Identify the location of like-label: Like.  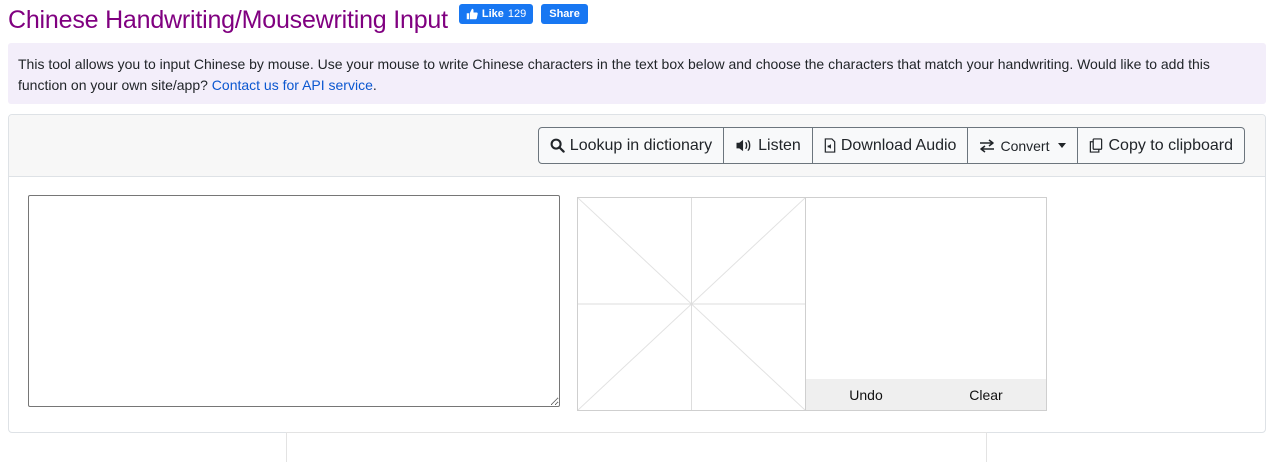
(492, 14).